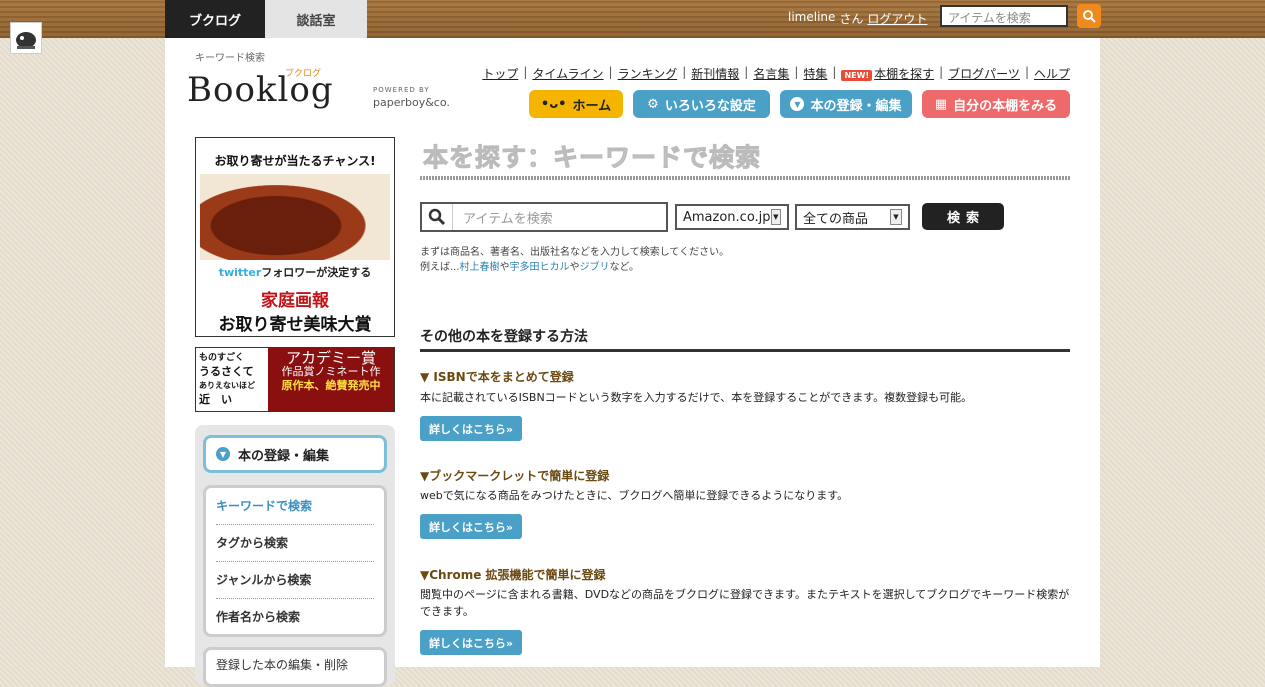 The image size is (1265, 687). What do you see at coordinates (634, 495) in the screenshot?
I see `method-bookmarklet-desc: webで気になる商品をみつけたときに、ブクログへ簡単に登録できるようになります。` at bounding box center [634, 495].